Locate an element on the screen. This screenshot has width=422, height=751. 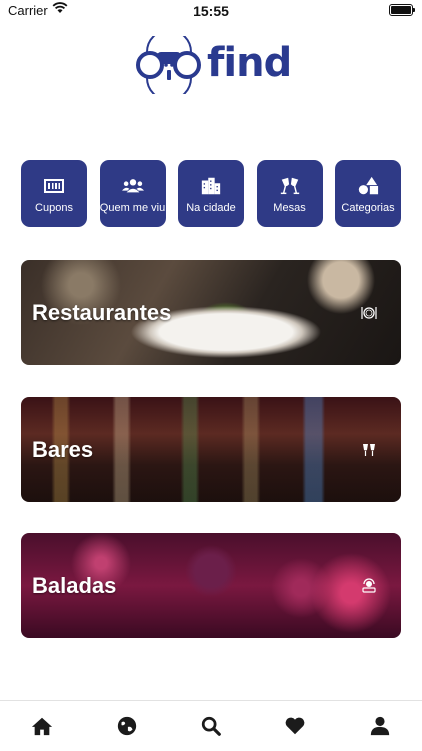
bares-title: Bares is located at coordinates (63, 449).